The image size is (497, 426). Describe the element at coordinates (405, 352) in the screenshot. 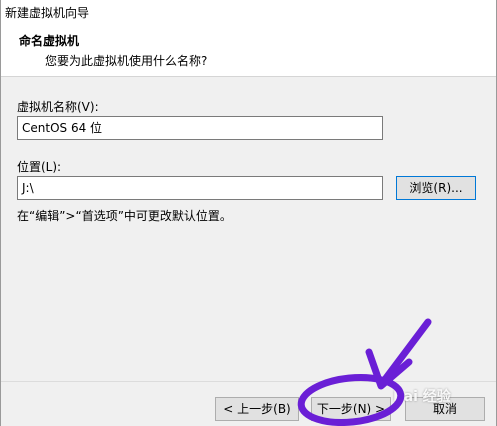

I see `annotation-arrow-shaft` at that location.